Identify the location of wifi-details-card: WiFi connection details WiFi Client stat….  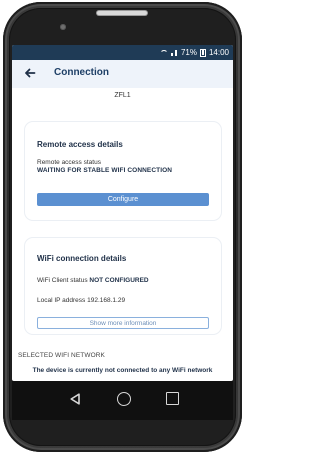
(123, 286).